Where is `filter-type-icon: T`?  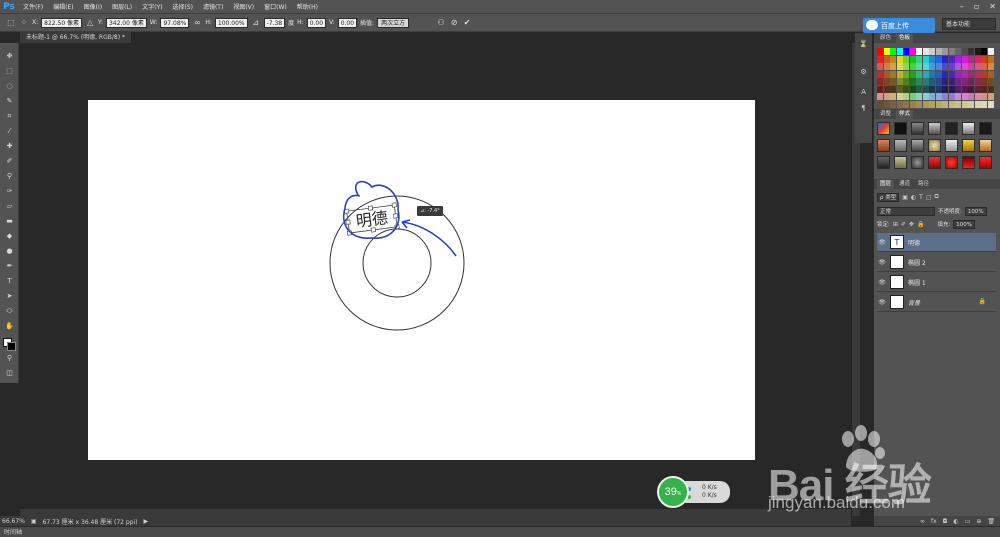
filter-type-icon: T is located at coordinates (921, 197).